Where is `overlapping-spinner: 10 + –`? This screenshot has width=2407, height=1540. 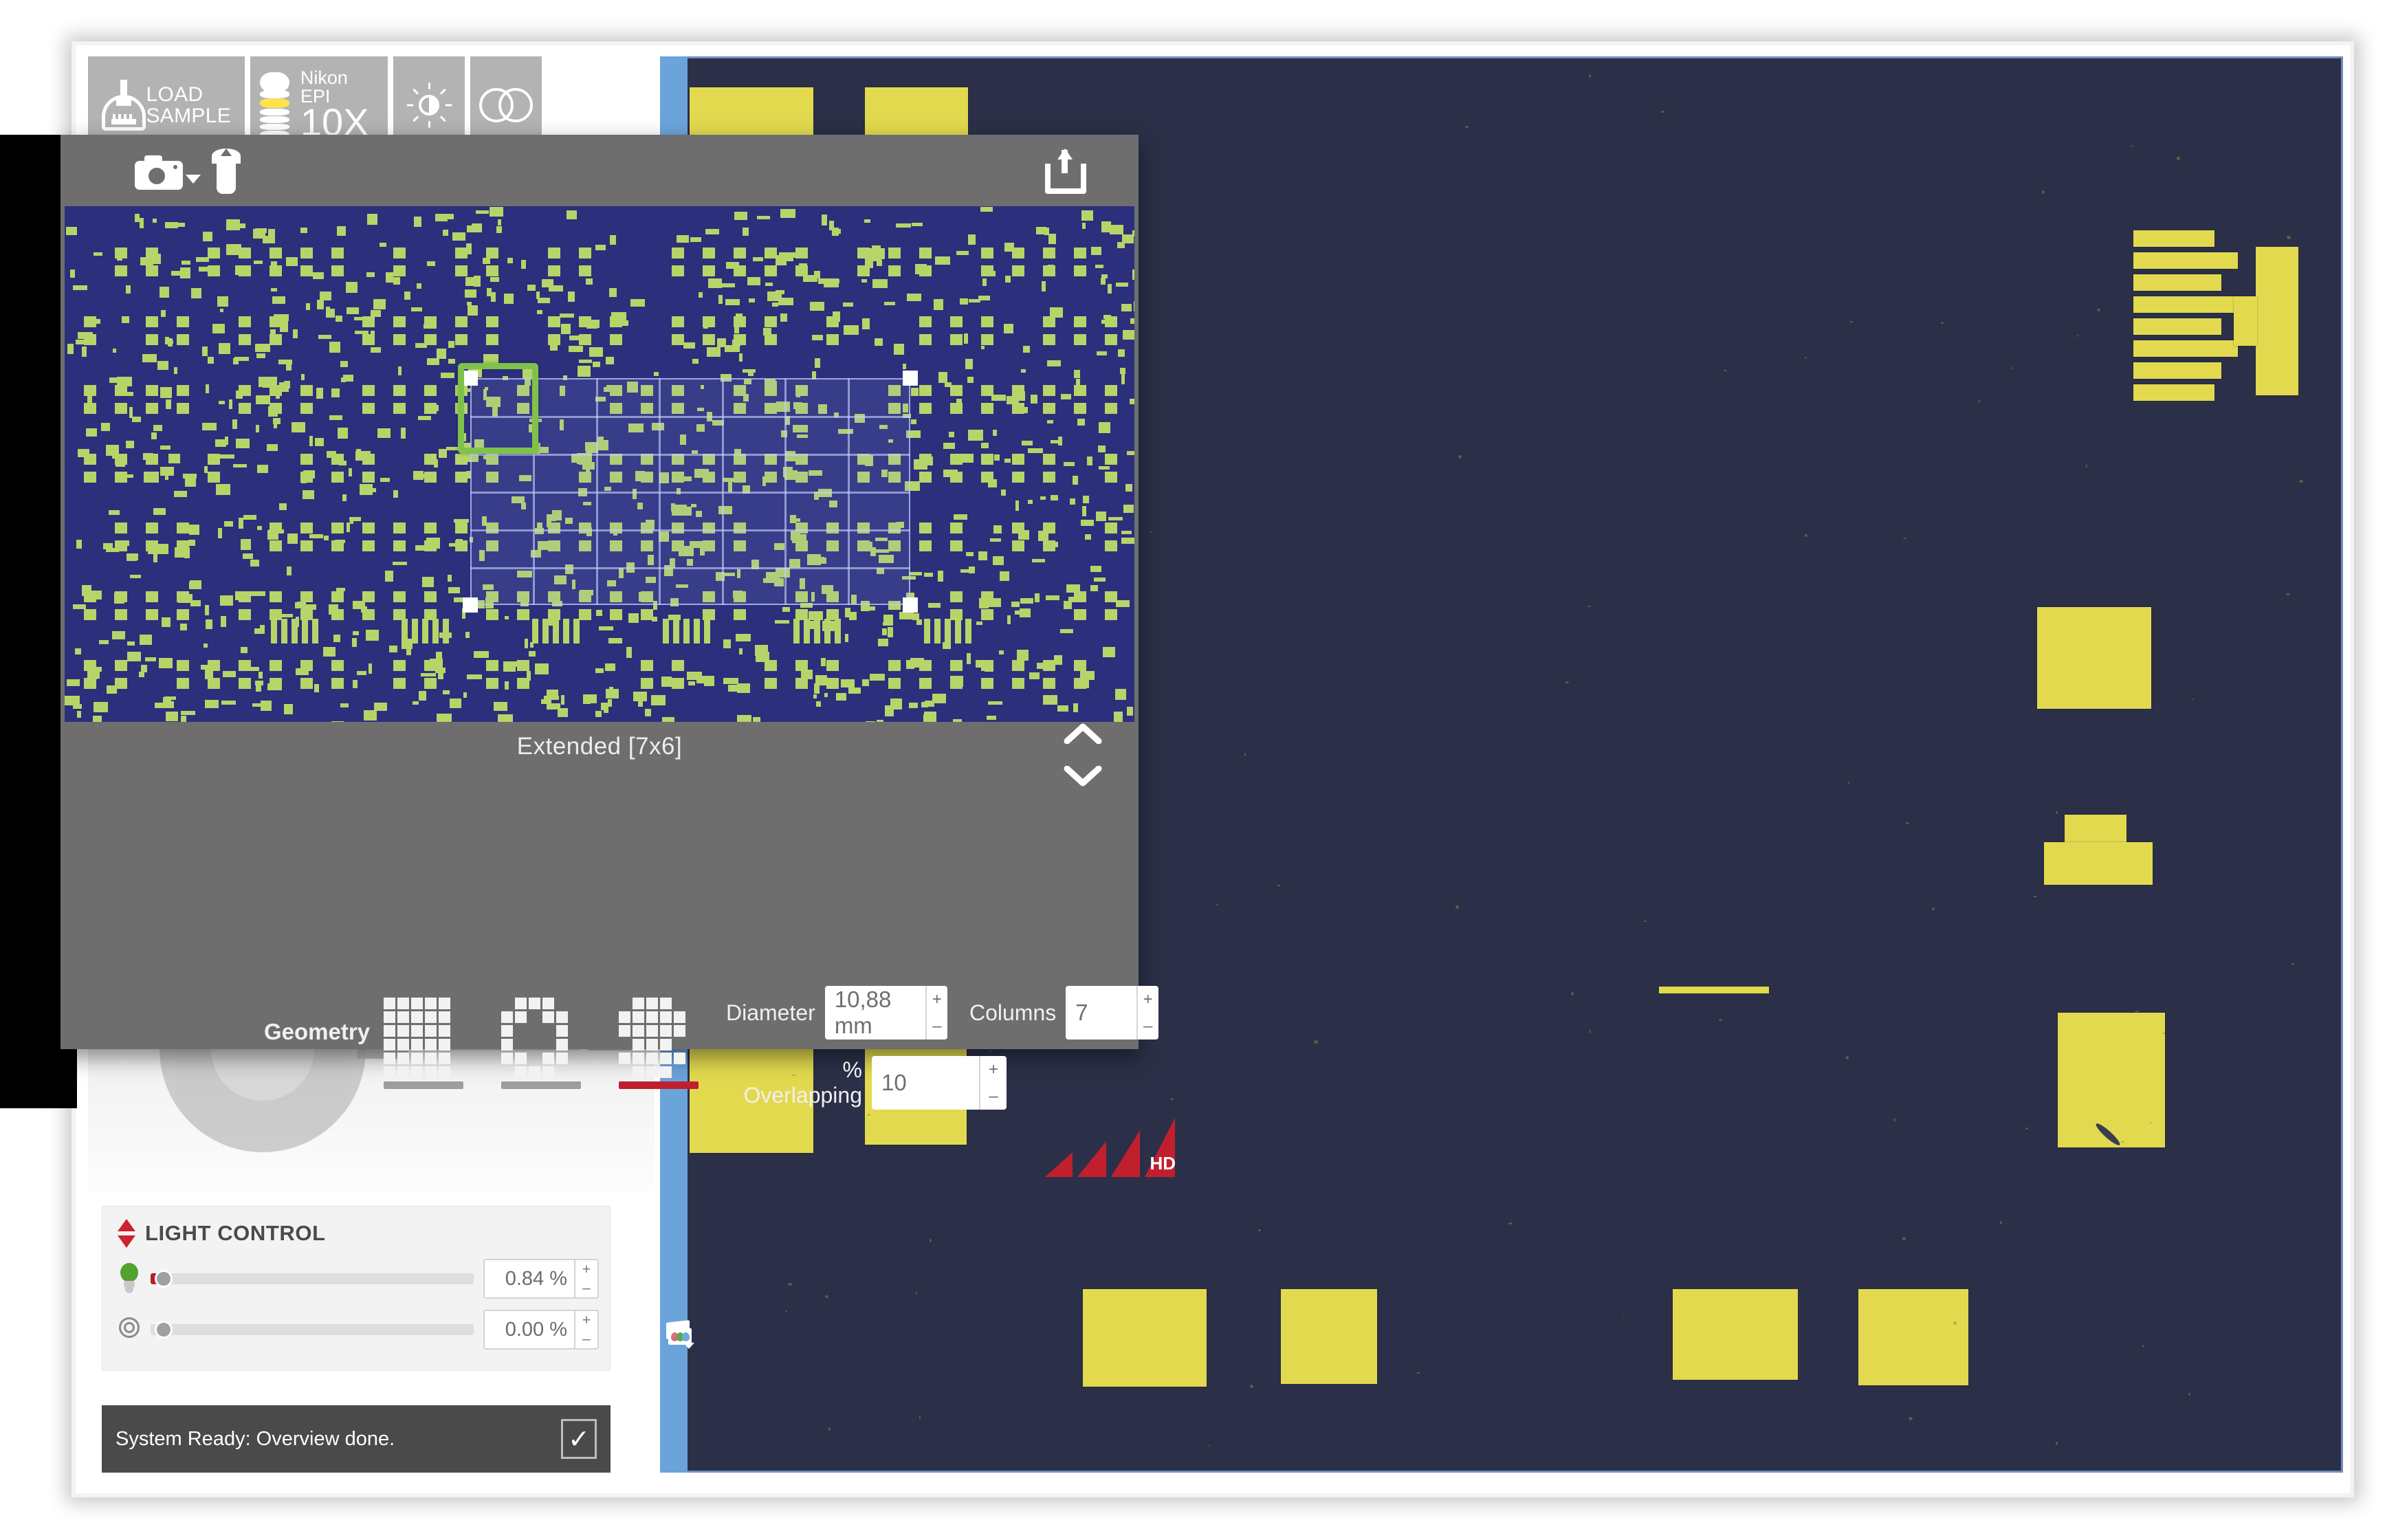 overlapping-spinner: 10 + – is located at coordinates (940, 1083).